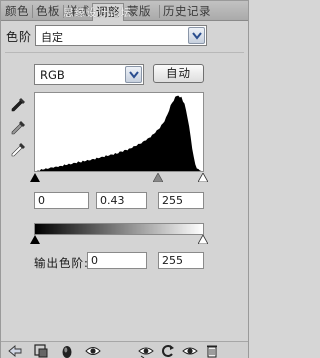  What do you see at coordinates (17, 12) in the screenshot?
I see `tab-color: 颜色` at bounding box center [17, 12].